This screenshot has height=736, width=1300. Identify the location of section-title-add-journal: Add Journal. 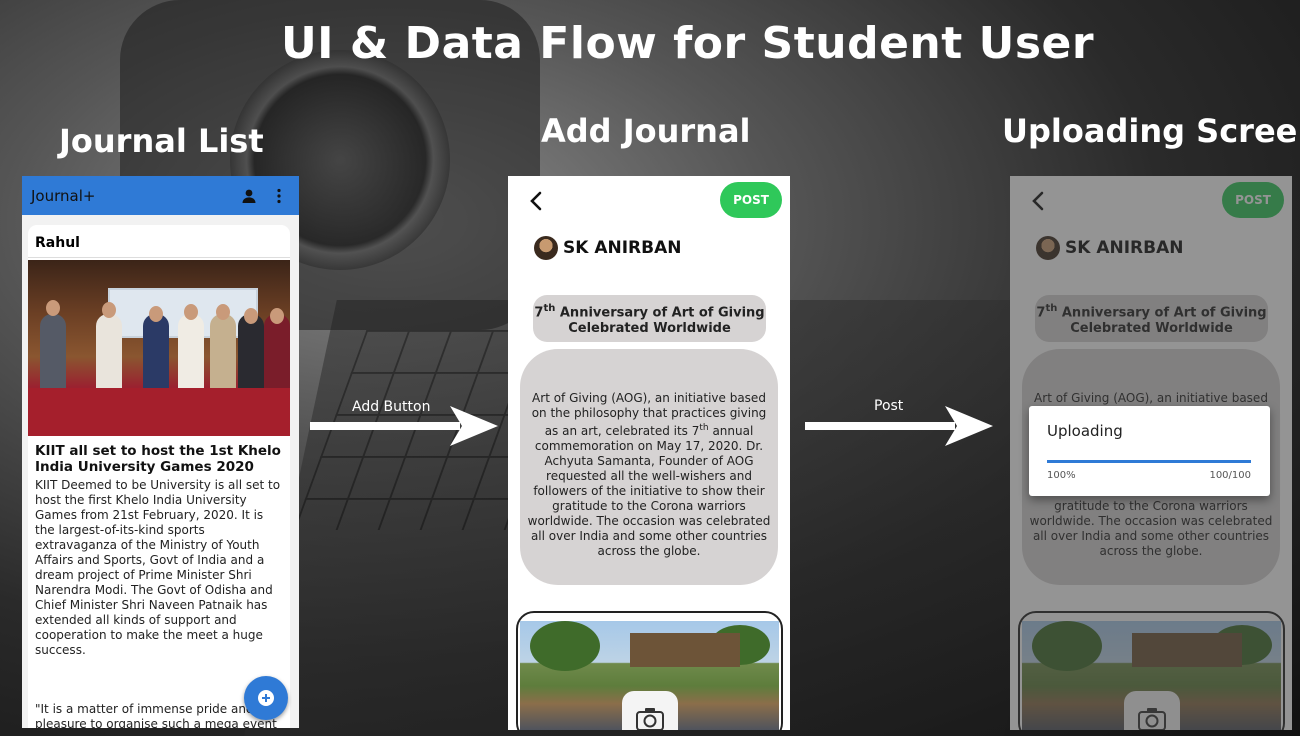
(646, 131).